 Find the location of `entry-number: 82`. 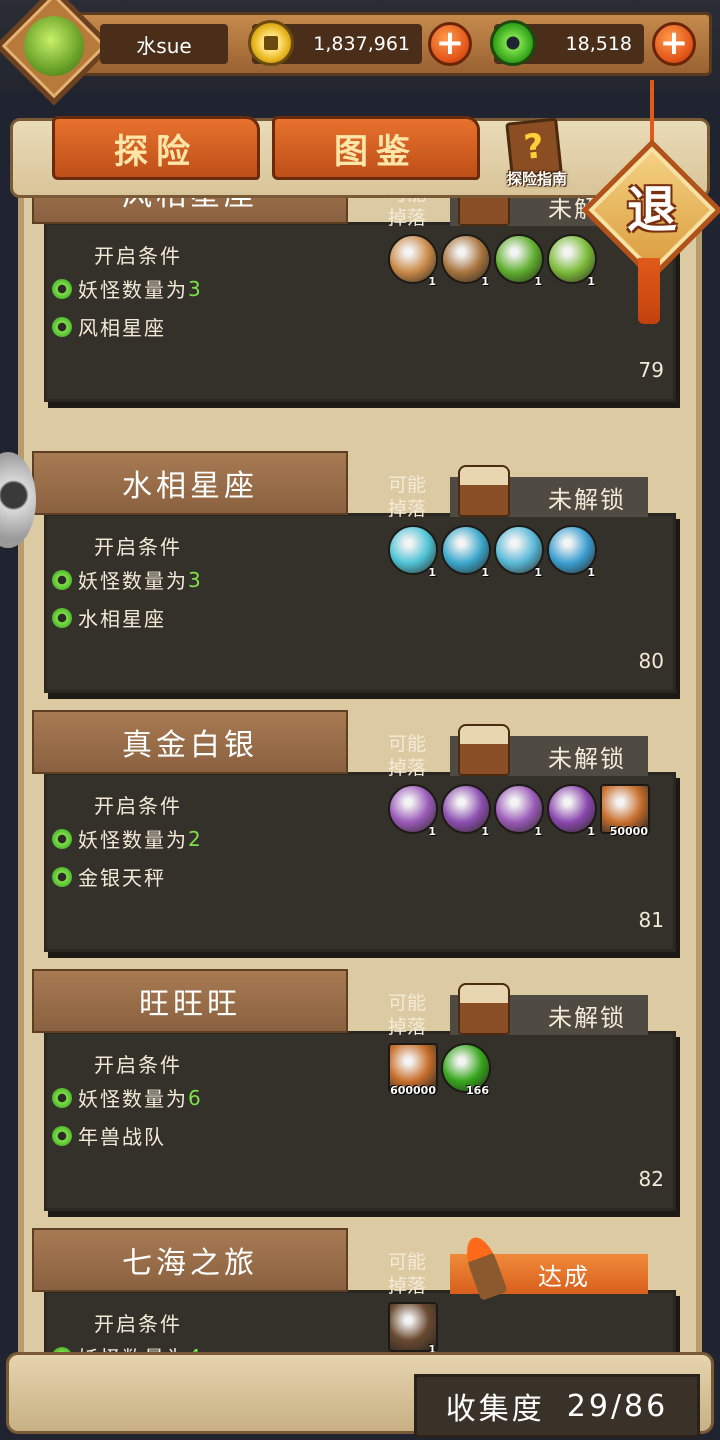

entry-number: 82 is located at coordinates (651, 1179).